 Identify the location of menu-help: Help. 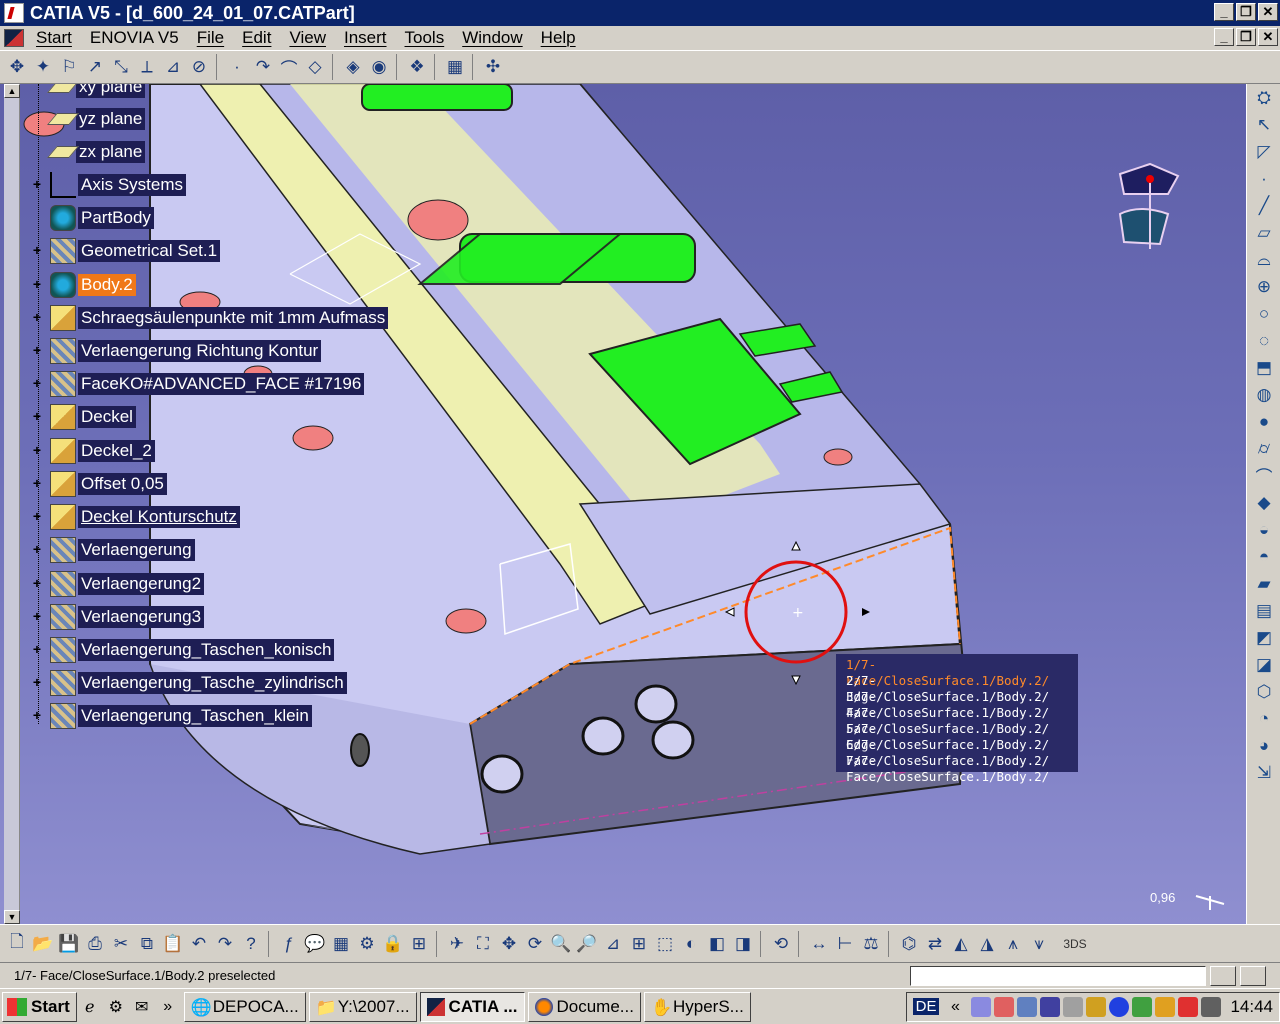
(563, 38).